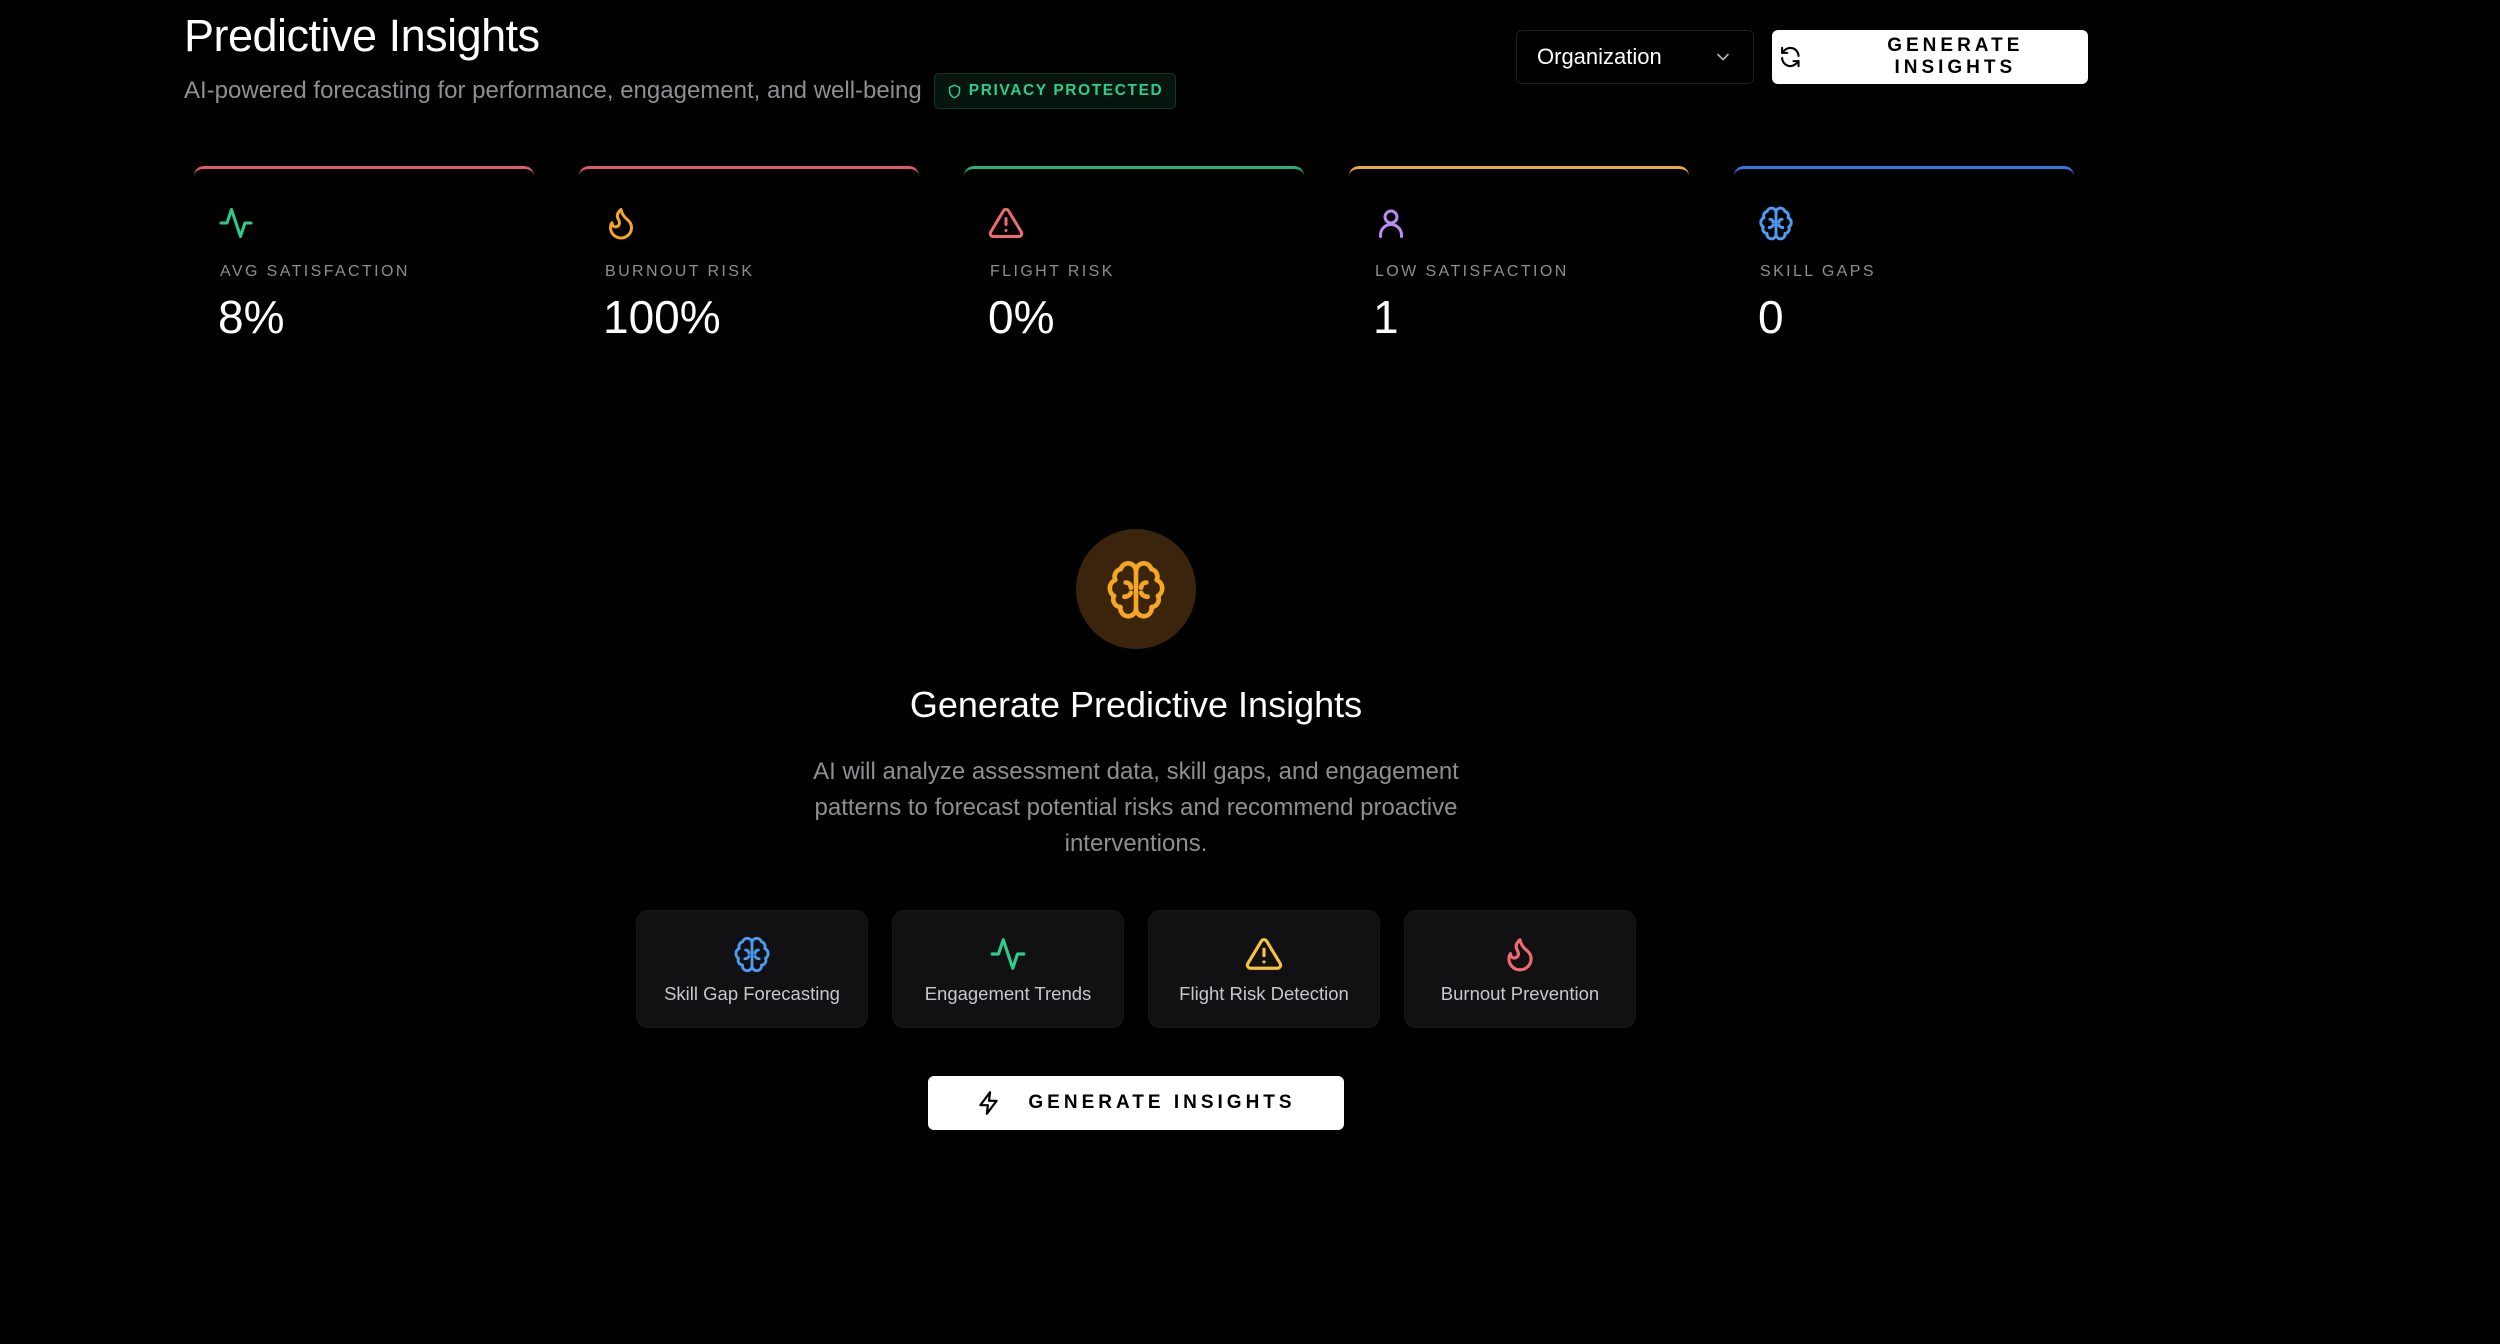 The image size is (2500, 1344). Describe the element at coordinates (1386, 317) in the screenshot. I see `stat-value: 1` at that location.